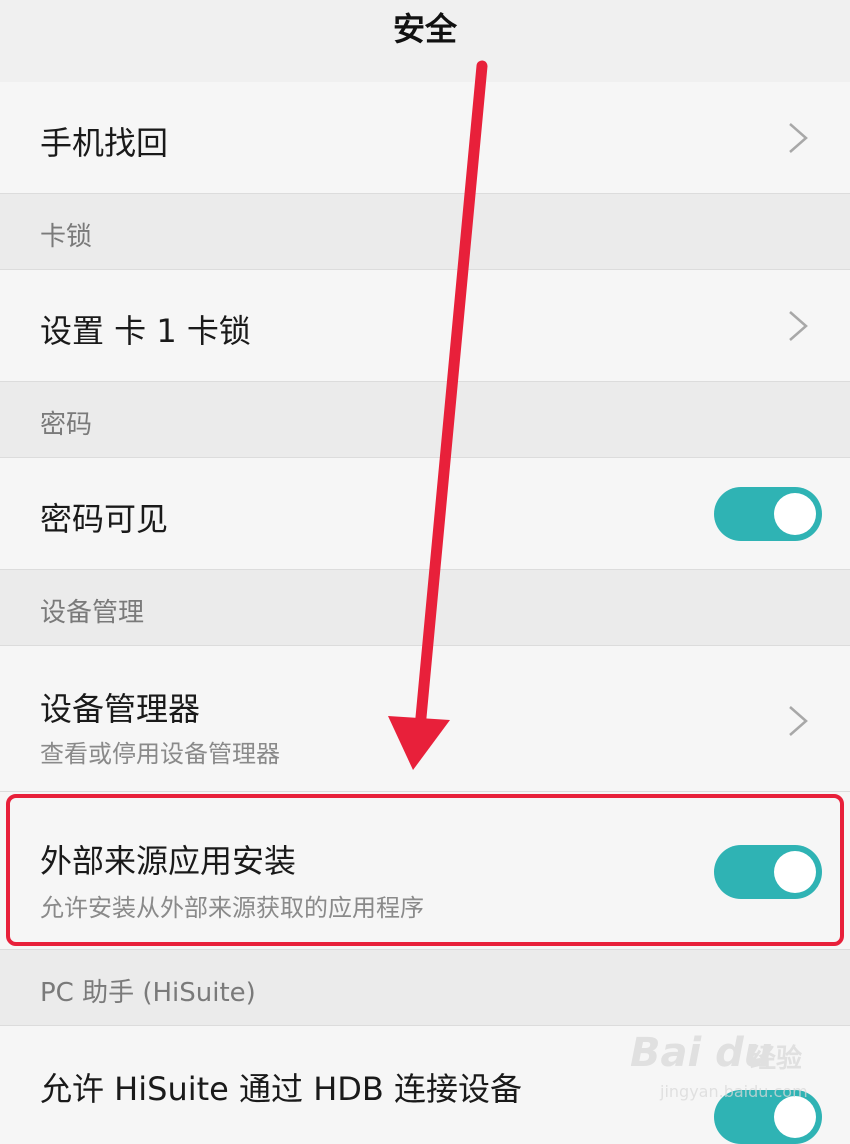 The height and width of the screenshot is (1144, 850). Describe the element at coordinates (104, 519) in the screenshot. I see `password-visible-label: 密码可见` at that location.